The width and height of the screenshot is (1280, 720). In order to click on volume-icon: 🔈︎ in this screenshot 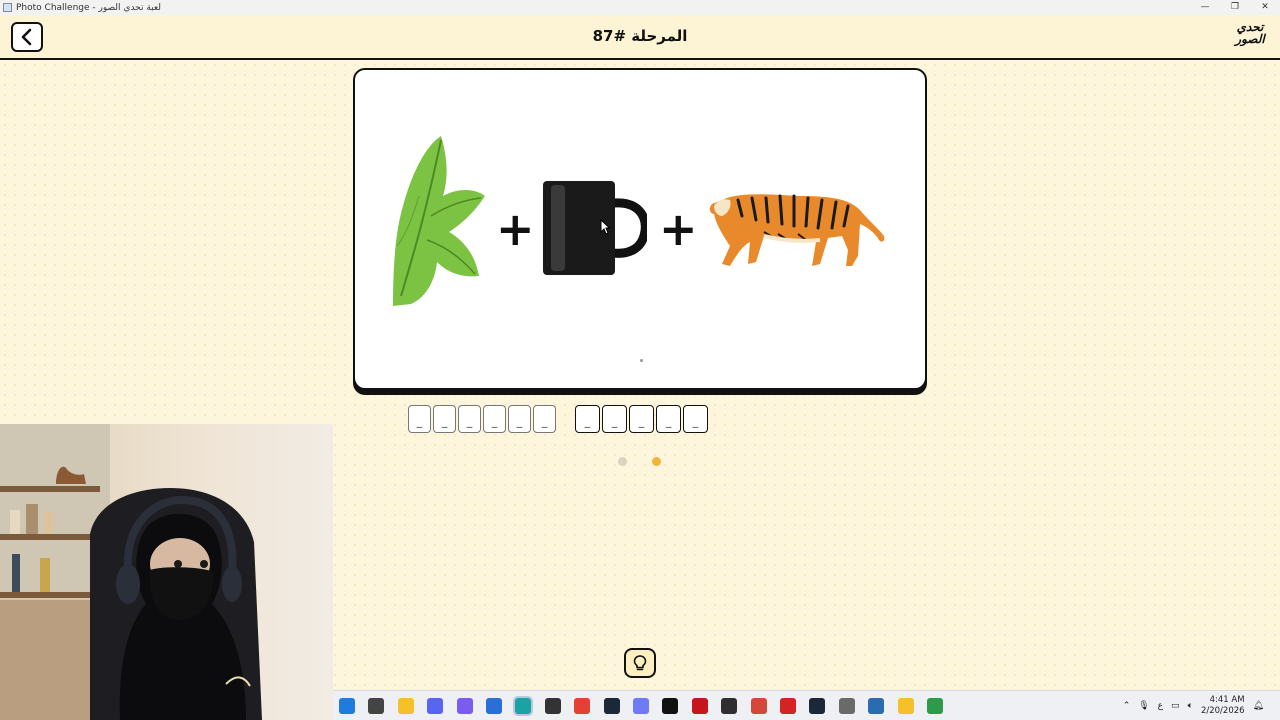, I will do `click(1190, 706)`.